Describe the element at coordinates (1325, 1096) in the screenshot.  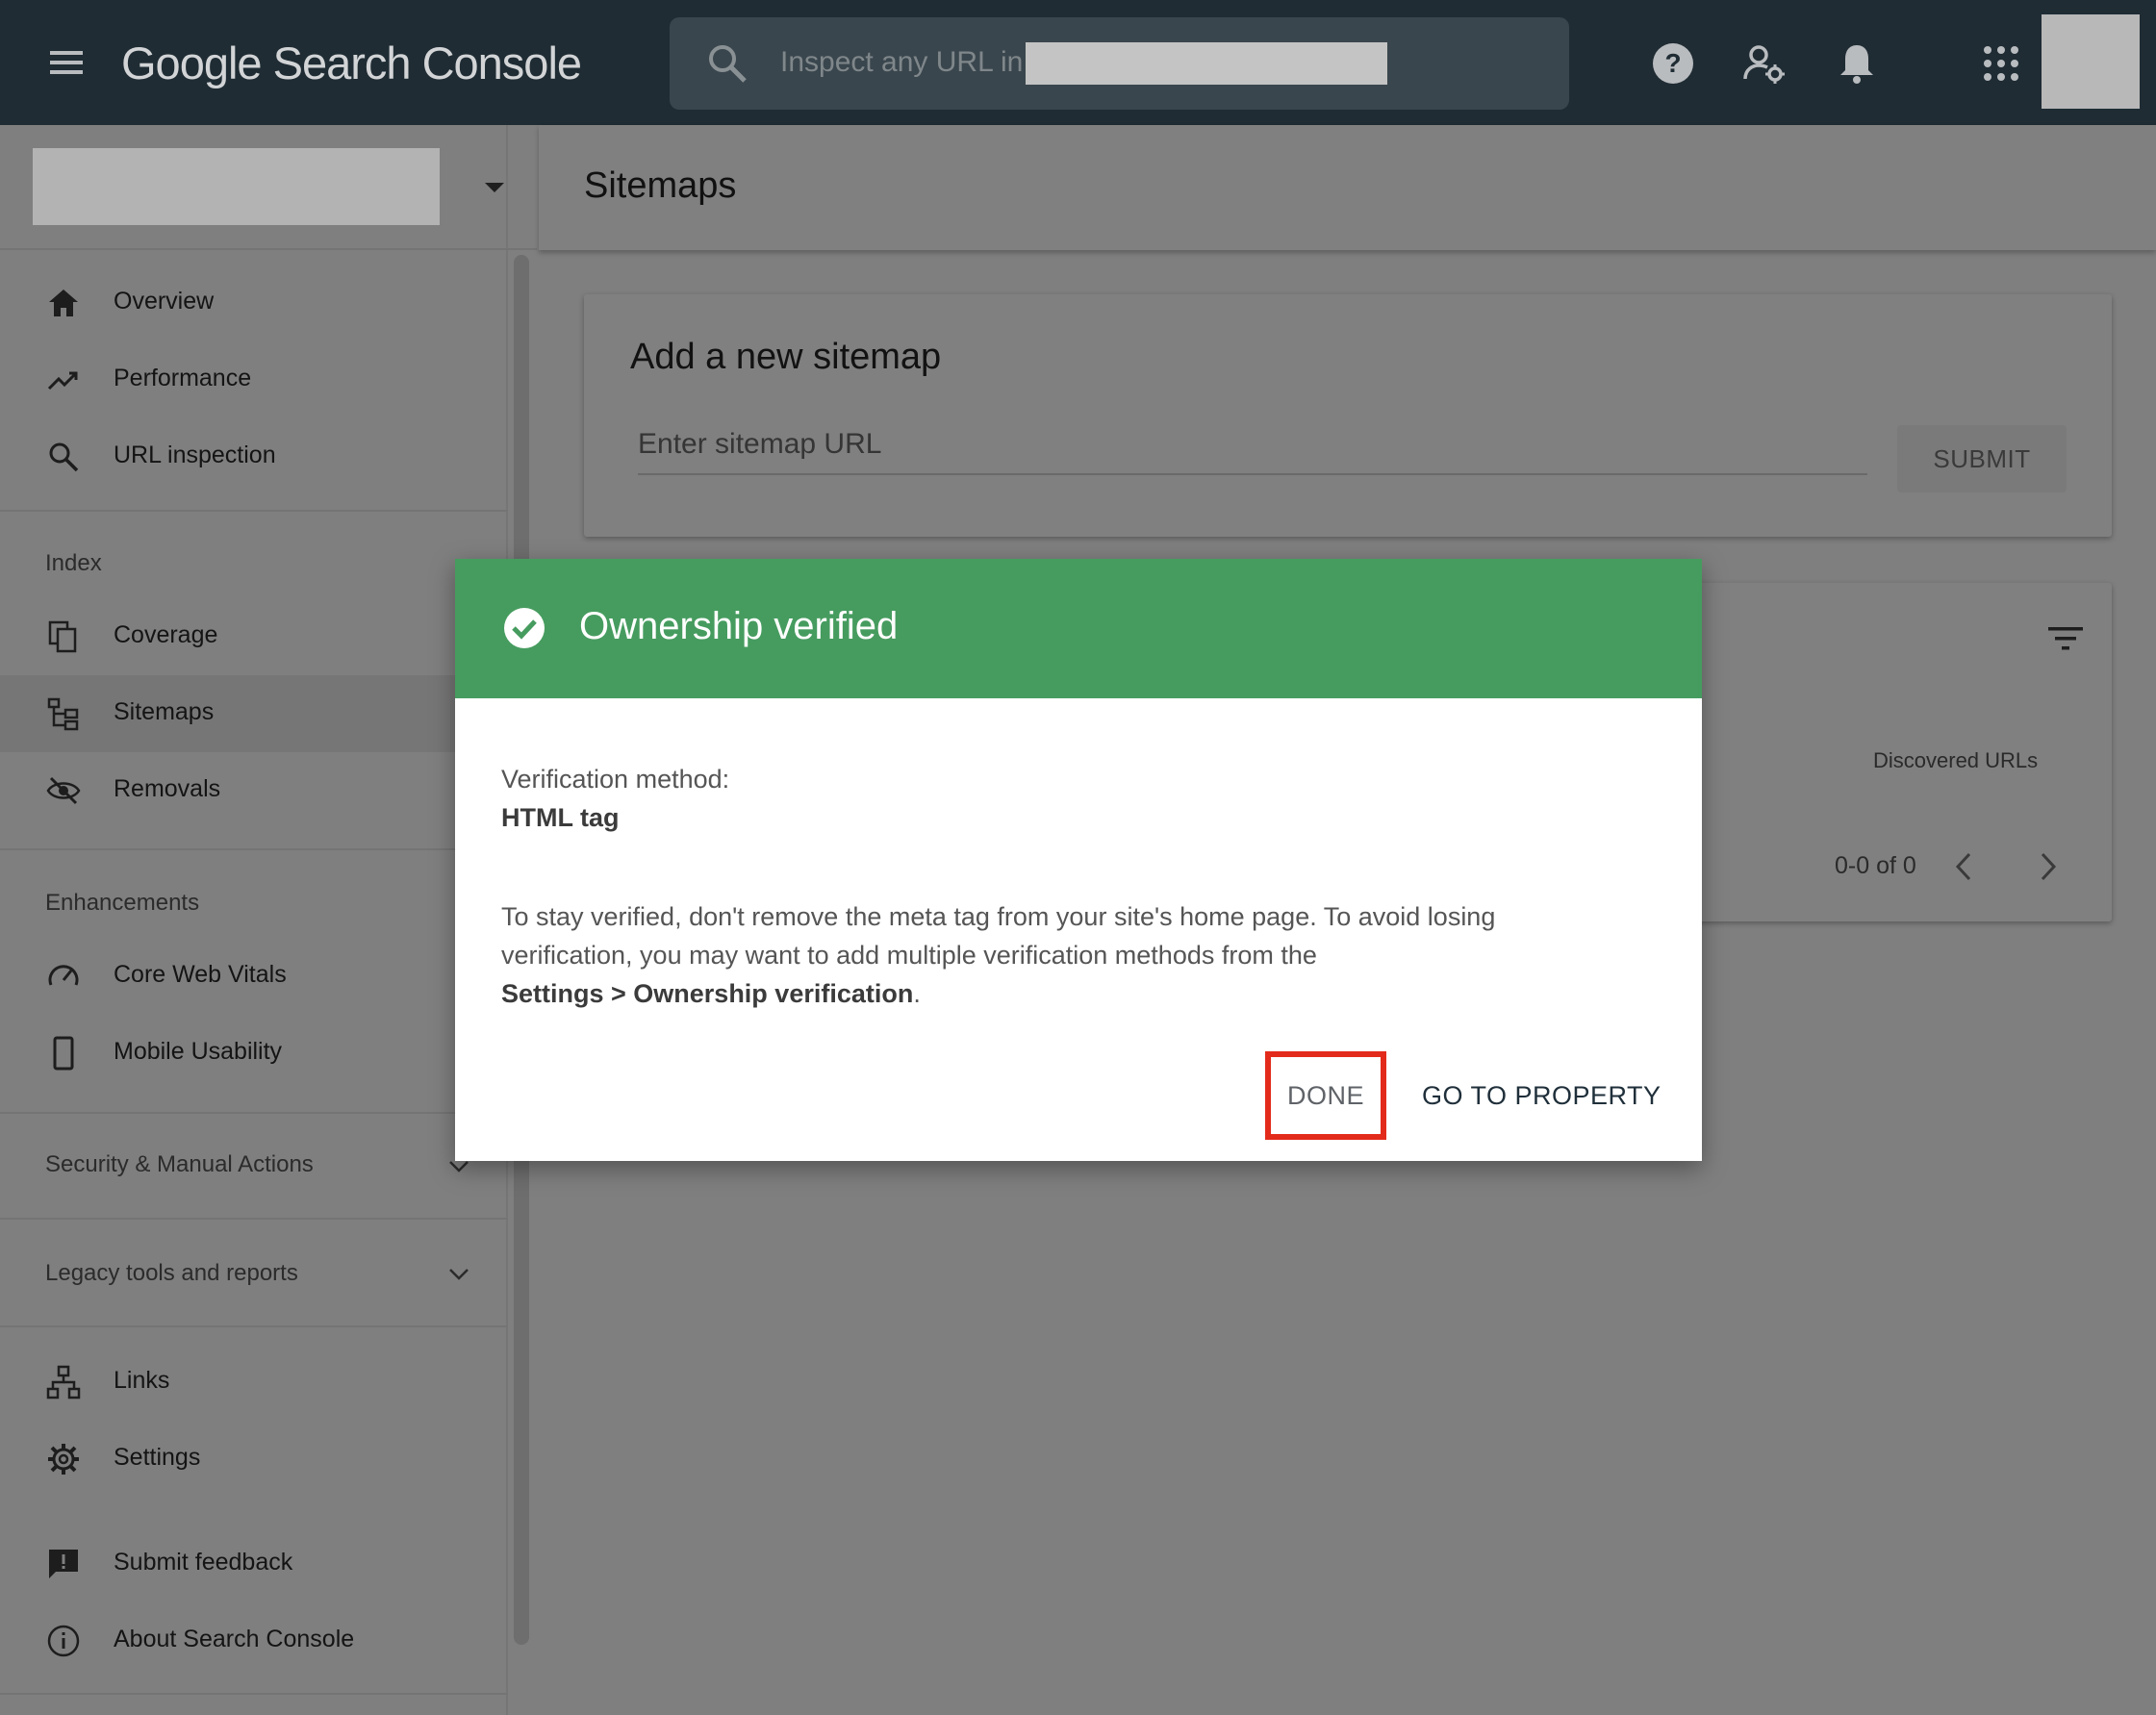
I see `done-button: DONE` at that location.